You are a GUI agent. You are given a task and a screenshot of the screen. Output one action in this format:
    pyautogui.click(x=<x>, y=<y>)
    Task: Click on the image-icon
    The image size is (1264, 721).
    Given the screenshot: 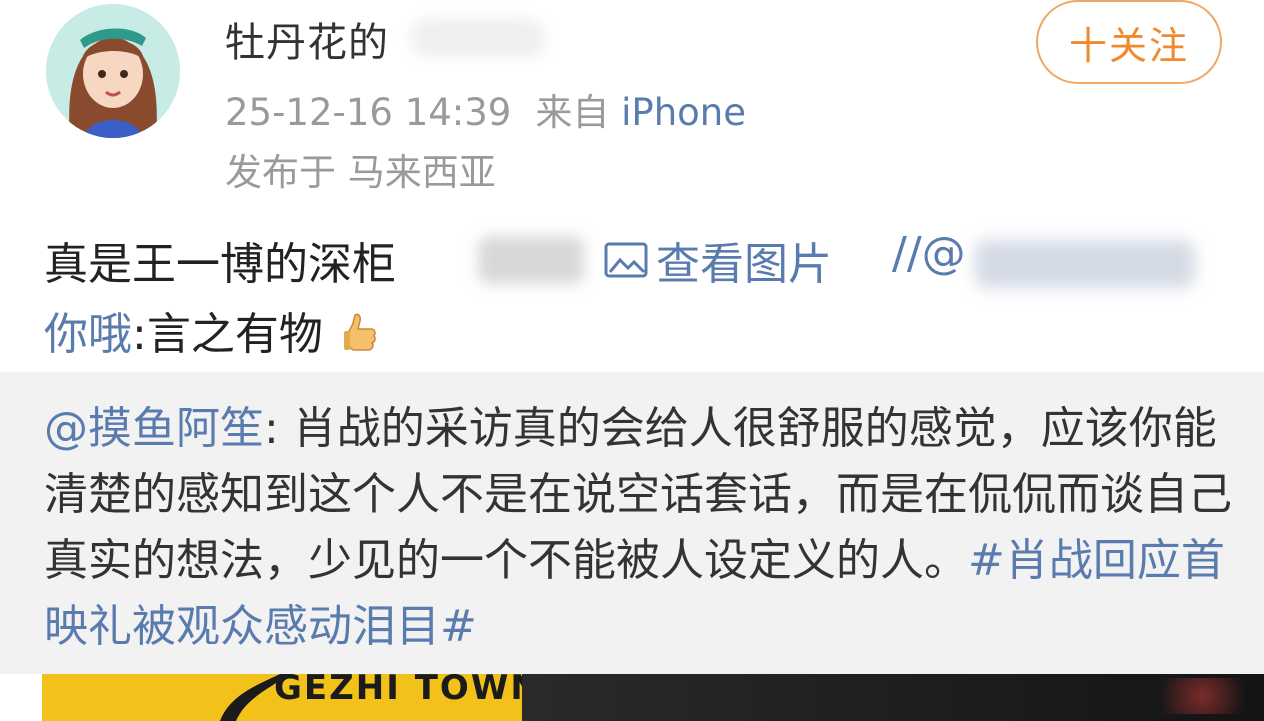 What is the action you would take?
    pyautogui.click(x=626, y=260)
    